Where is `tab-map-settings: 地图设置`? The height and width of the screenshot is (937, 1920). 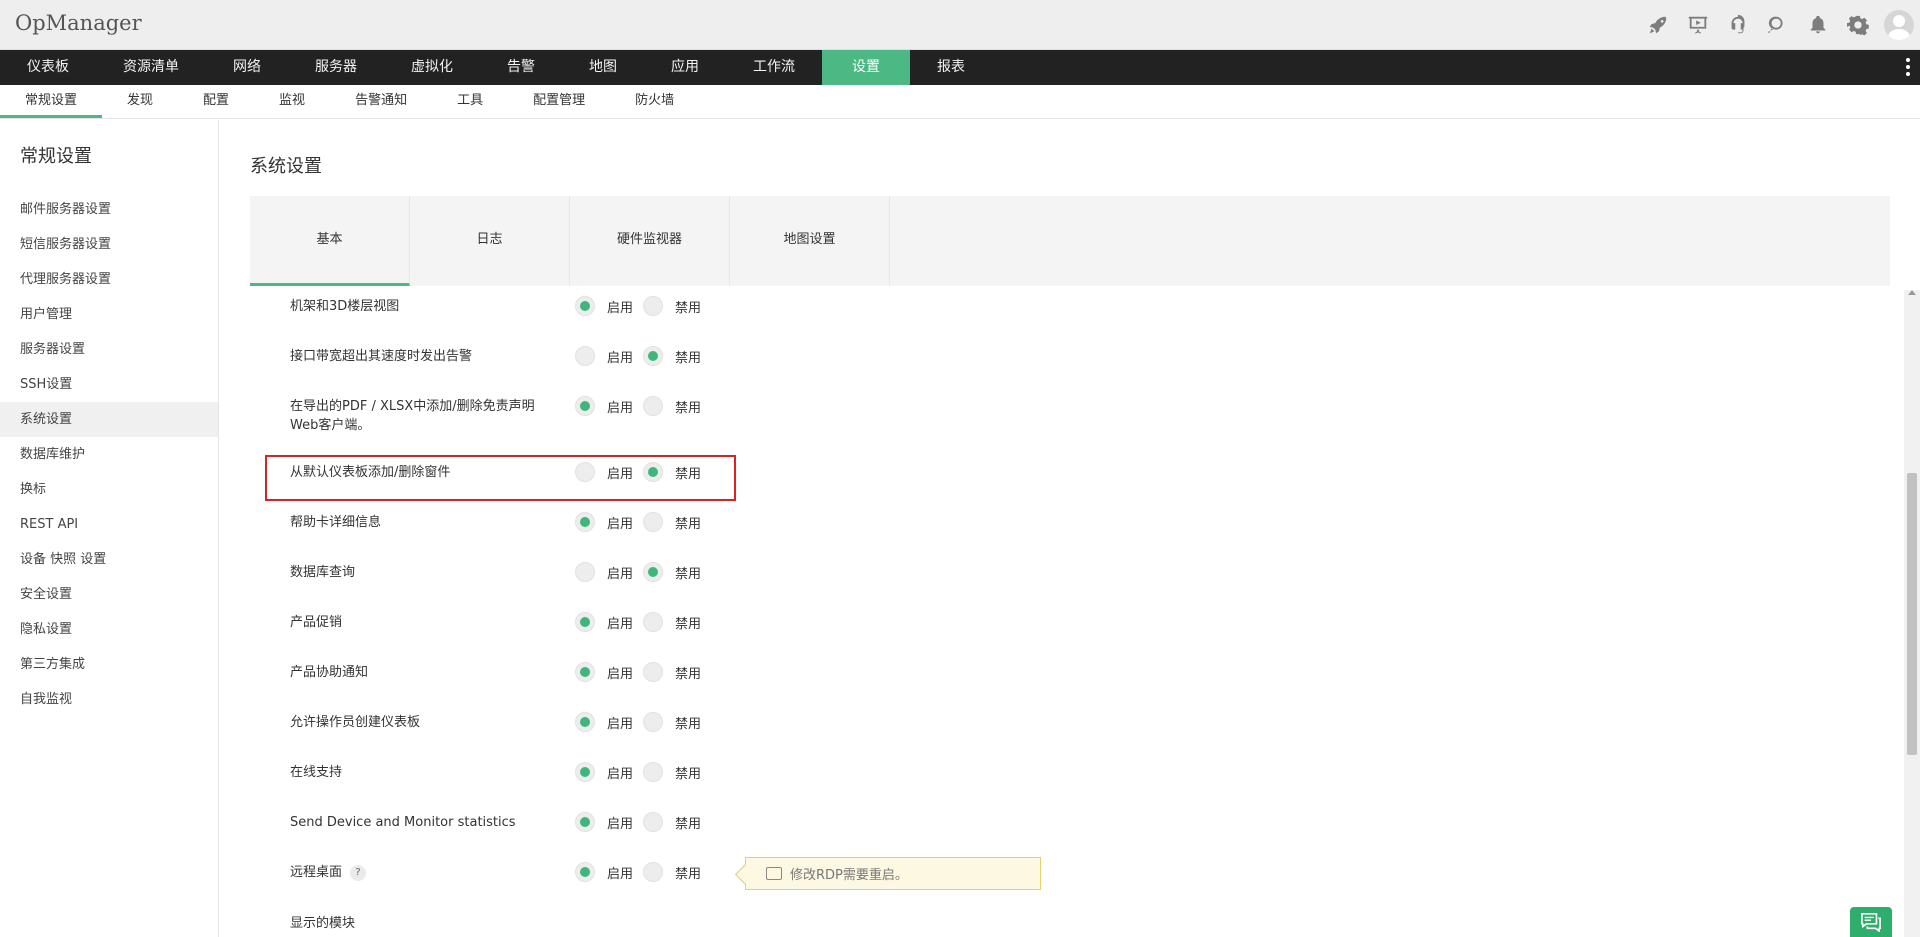 tab-map-settings: 地图设置 is located at coordinates (810, 241).